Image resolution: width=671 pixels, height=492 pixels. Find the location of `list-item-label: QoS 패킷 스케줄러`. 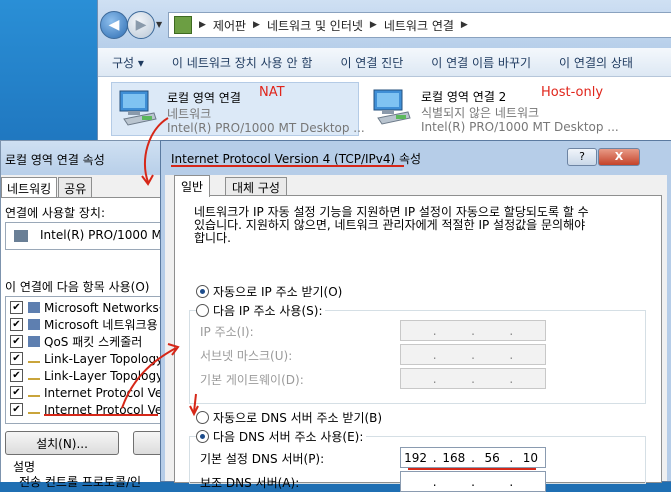

list-item-label: QoS 패킷 스케줄러 is located at coordinates (93, 342).